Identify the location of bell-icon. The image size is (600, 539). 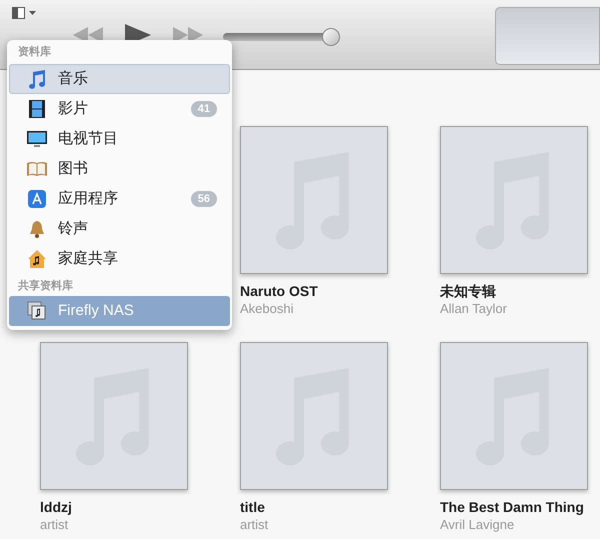
(37, 229).